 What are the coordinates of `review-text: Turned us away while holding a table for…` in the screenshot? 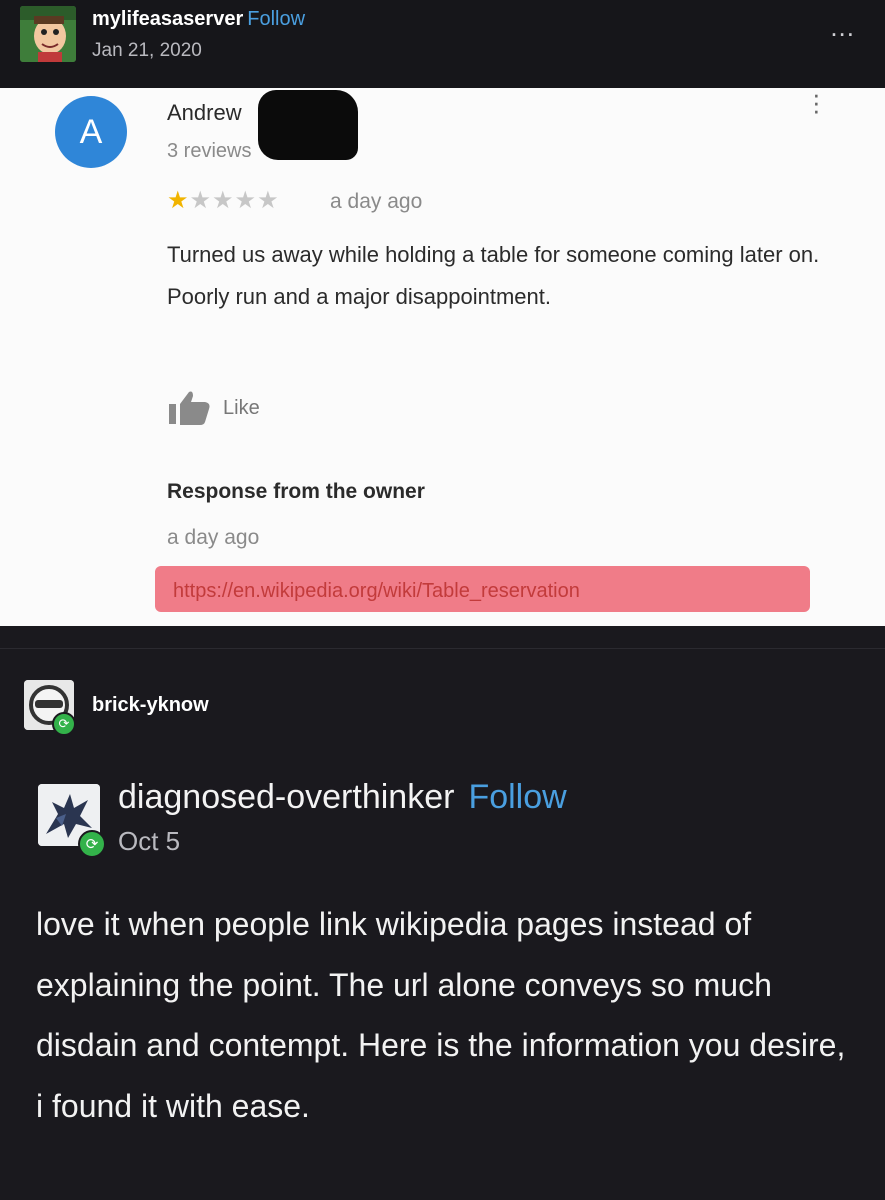 It's located at (493, 275).